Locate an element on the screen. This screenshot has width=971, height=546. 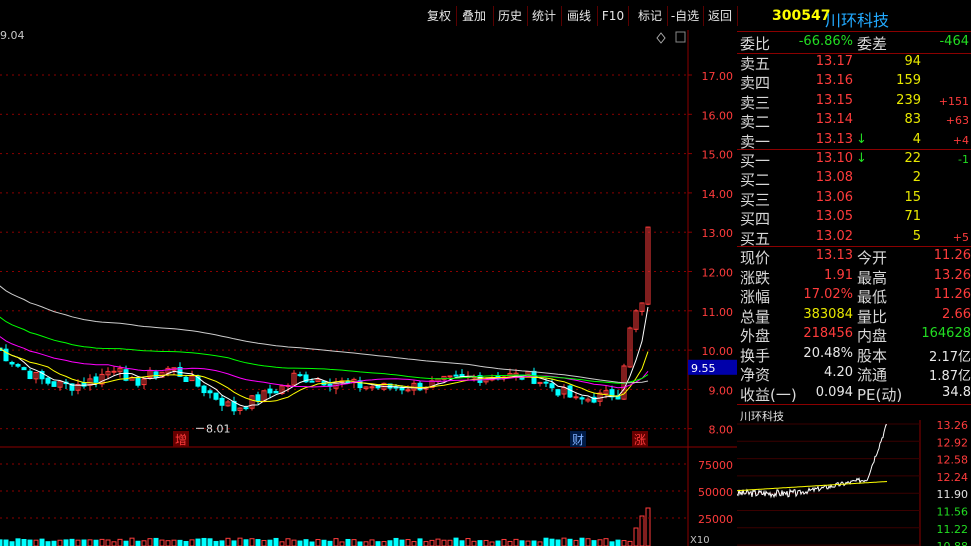
order-label: 买一 is located at coordinates (755, 161).